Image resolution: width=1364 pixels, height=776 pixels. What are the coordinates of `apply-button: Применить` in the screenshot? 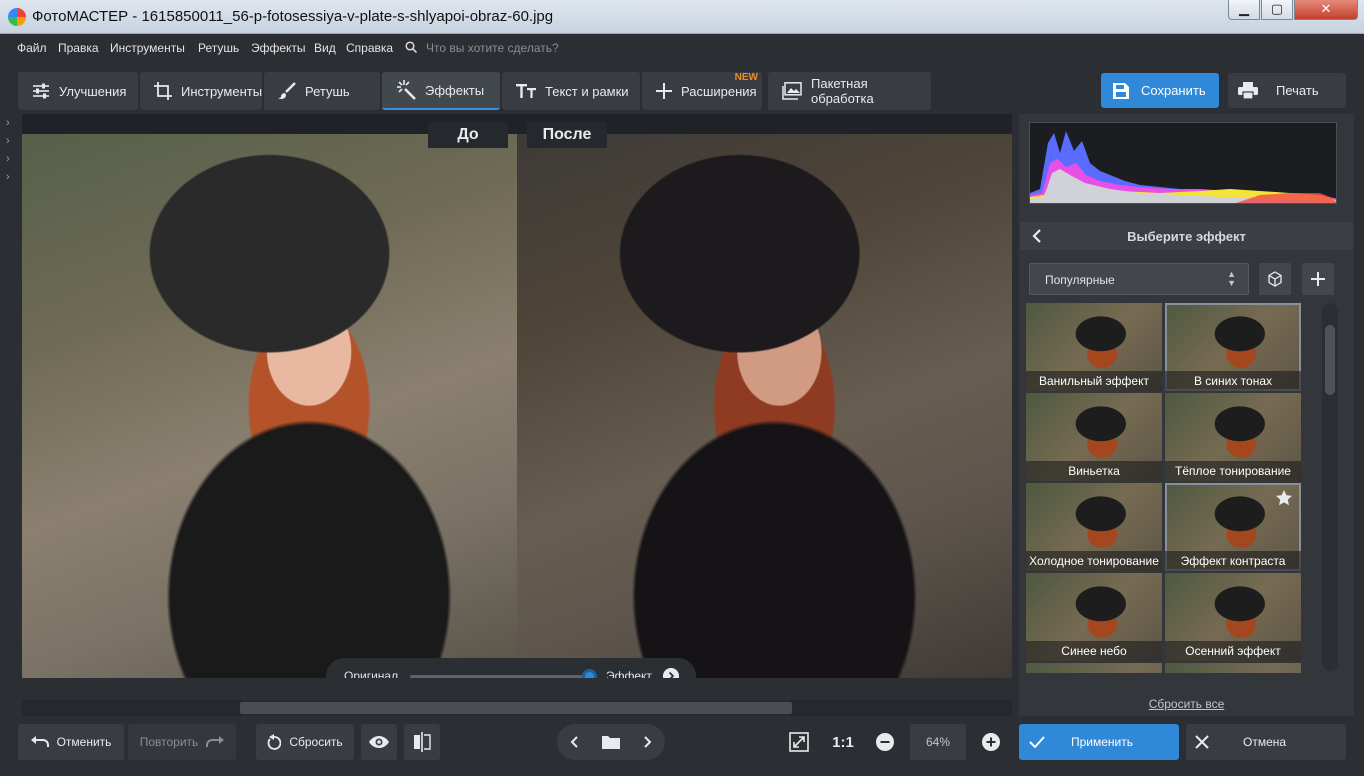 It's located at (1099, 742).